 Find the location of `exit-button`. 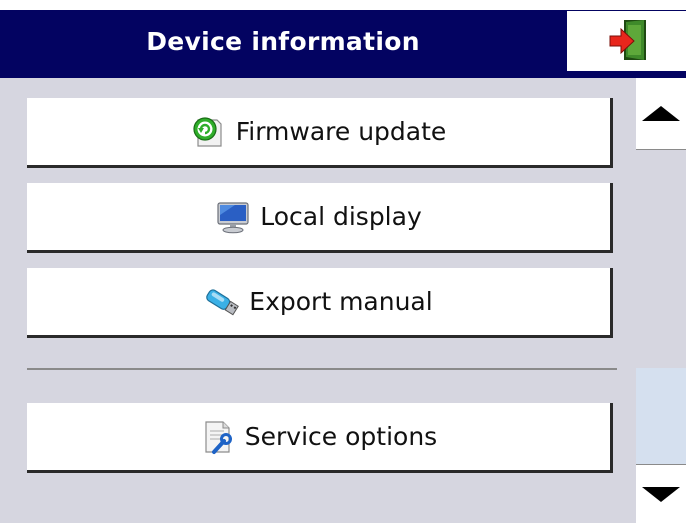

exit-button is located at coordinates (626, 41).